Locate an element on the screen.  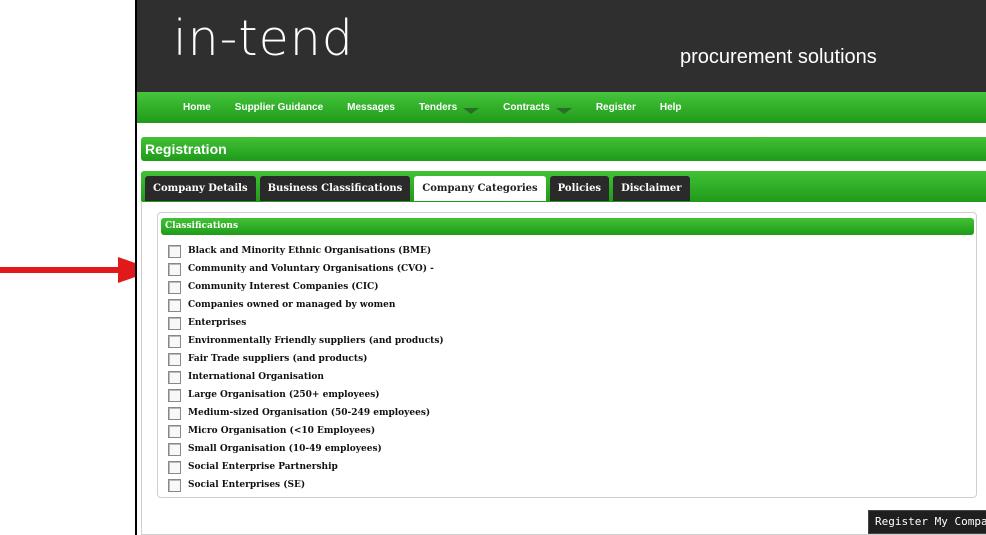
logo-text: in-tend is located at coordinates (263, 38).